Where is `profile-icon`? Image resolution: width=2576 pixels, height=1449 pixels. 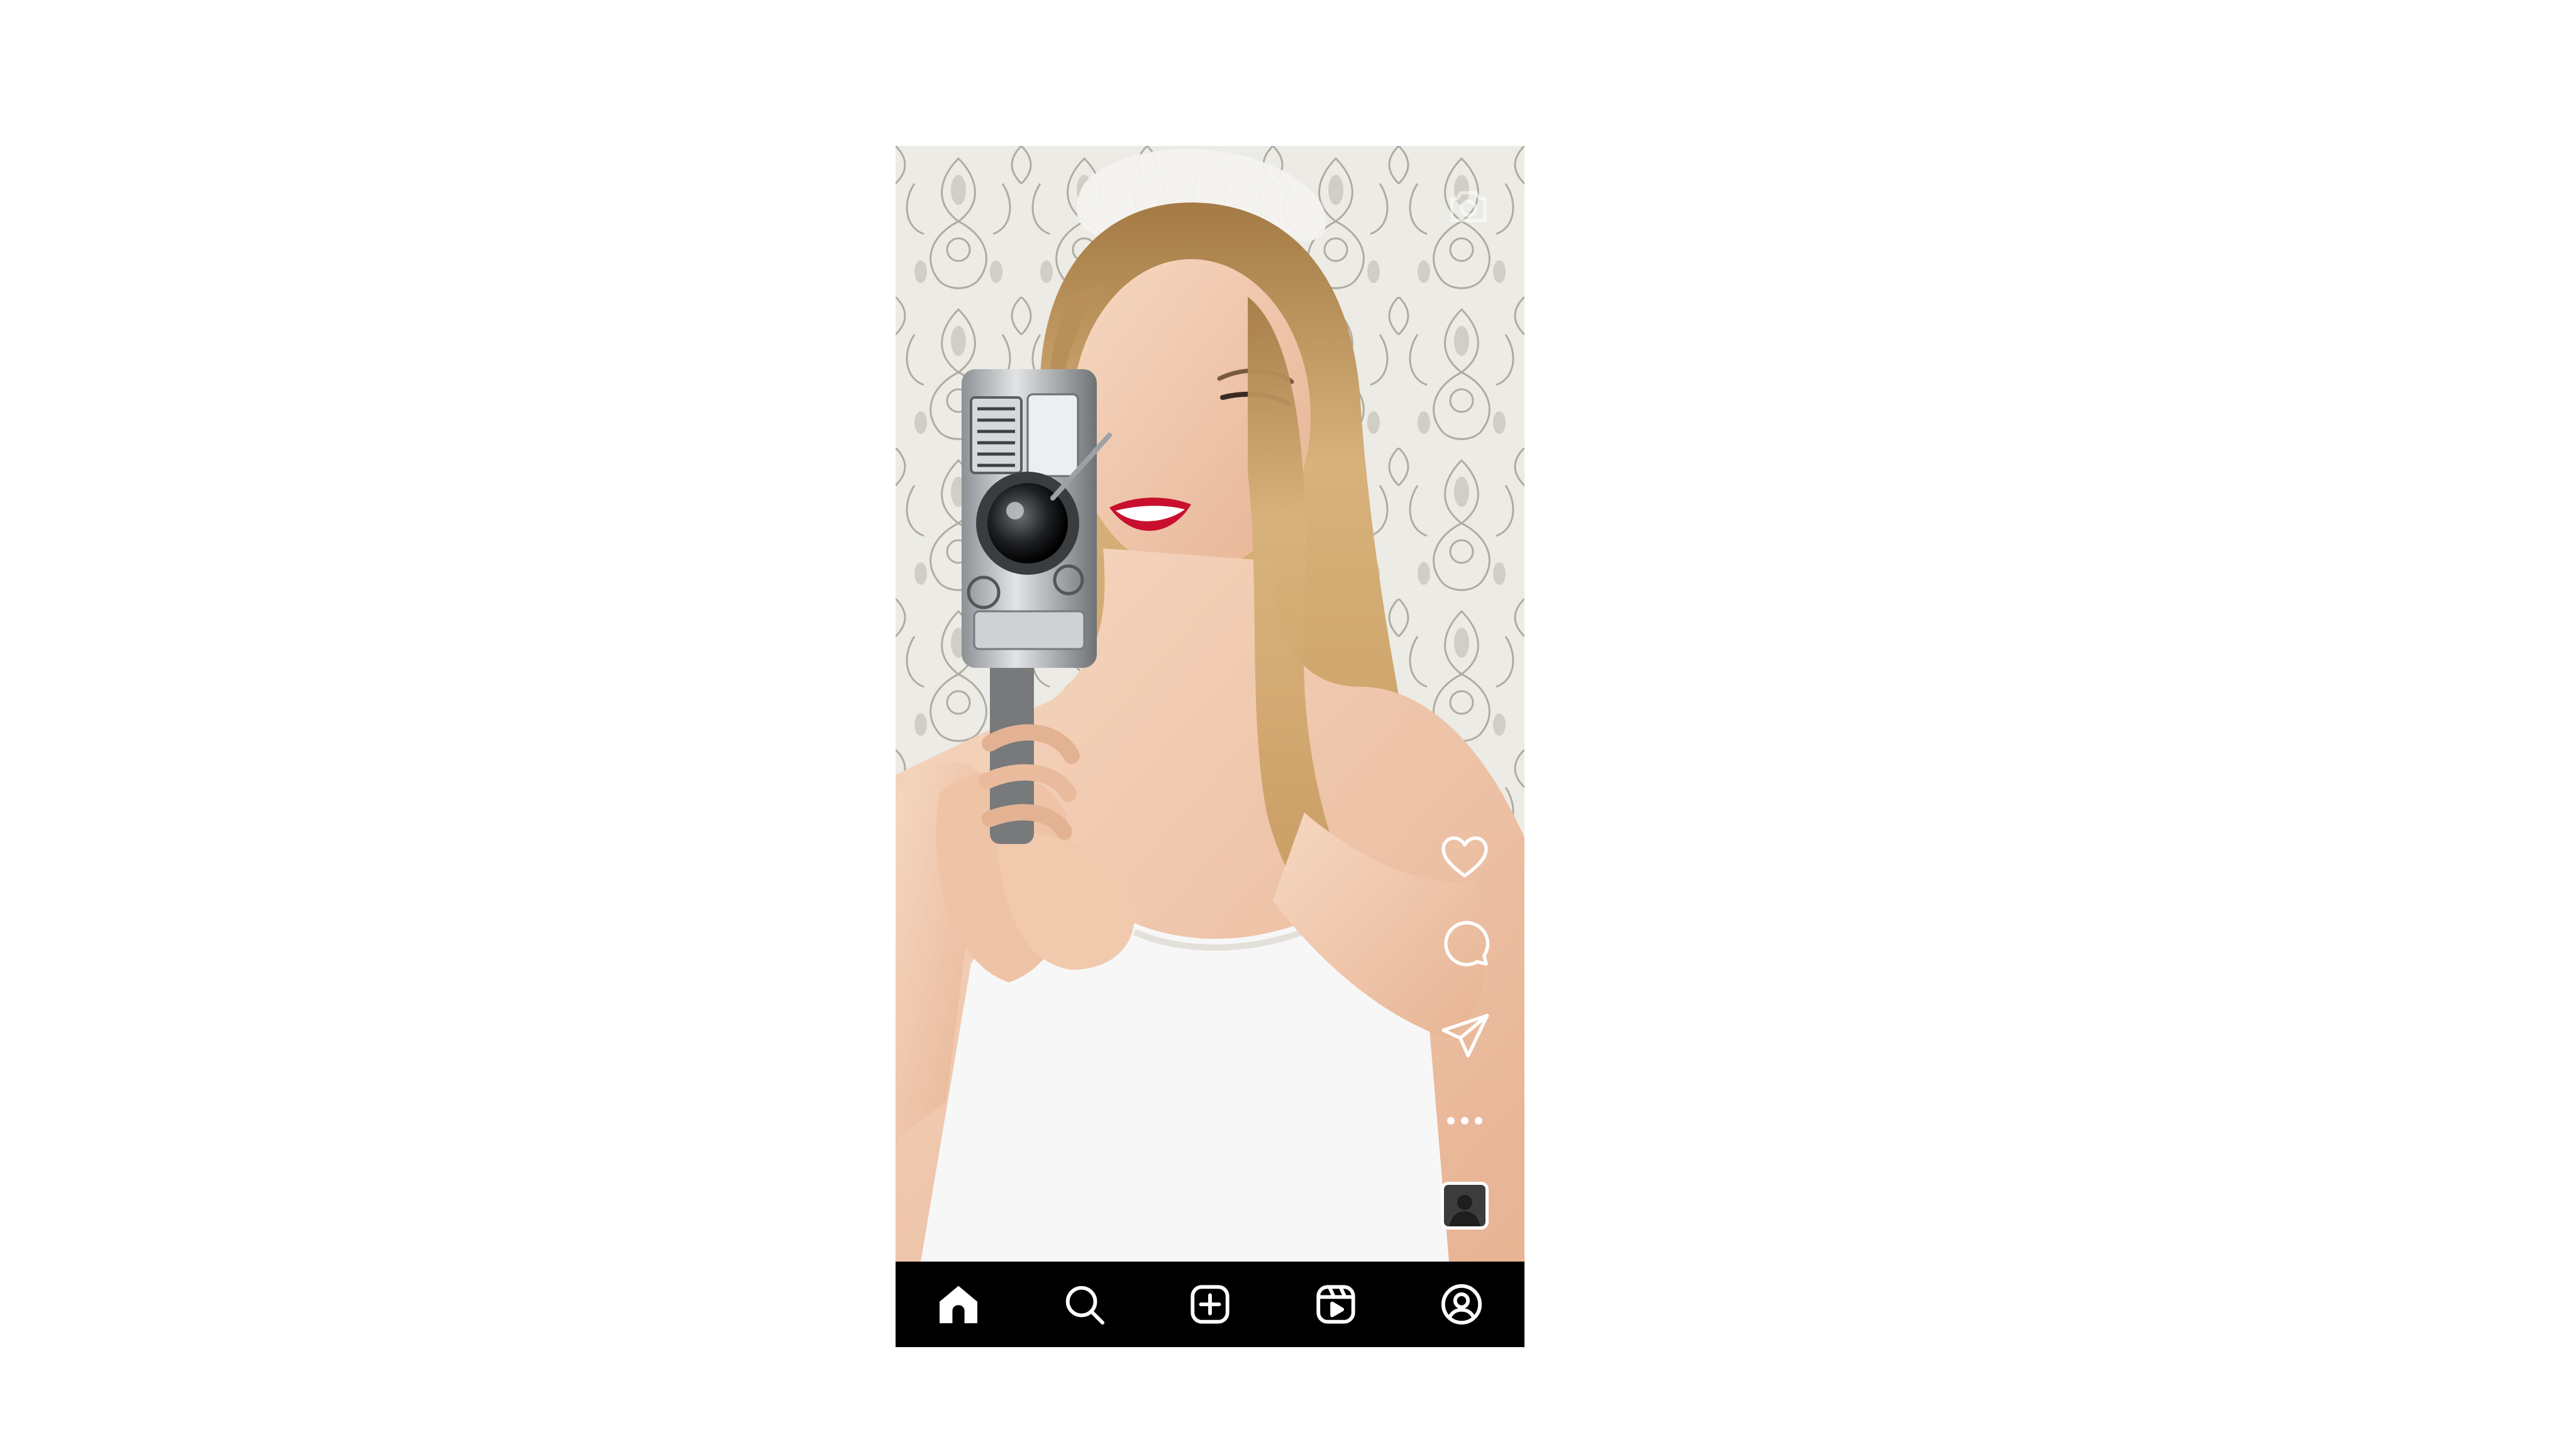
profile-icon is located at coordinates (1461, 1304).